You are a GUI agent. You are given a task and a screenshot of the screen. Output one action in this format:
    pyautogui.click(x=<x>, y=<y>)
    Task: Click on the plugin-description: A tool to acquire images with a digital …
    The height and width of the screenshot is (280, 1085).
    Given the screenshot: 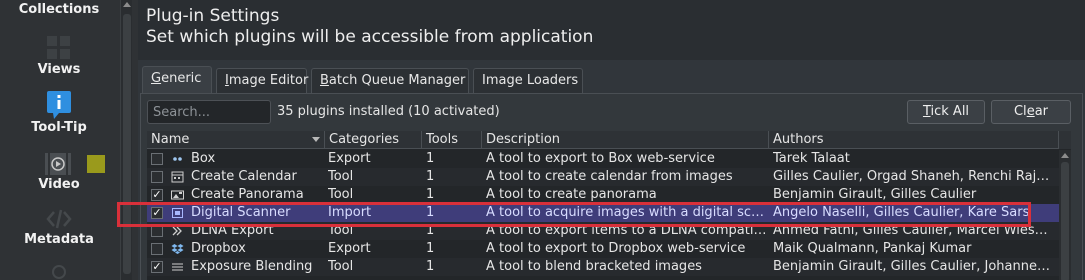 What is the action you would take?
    pyautogui.click(x=627, y=212)
    